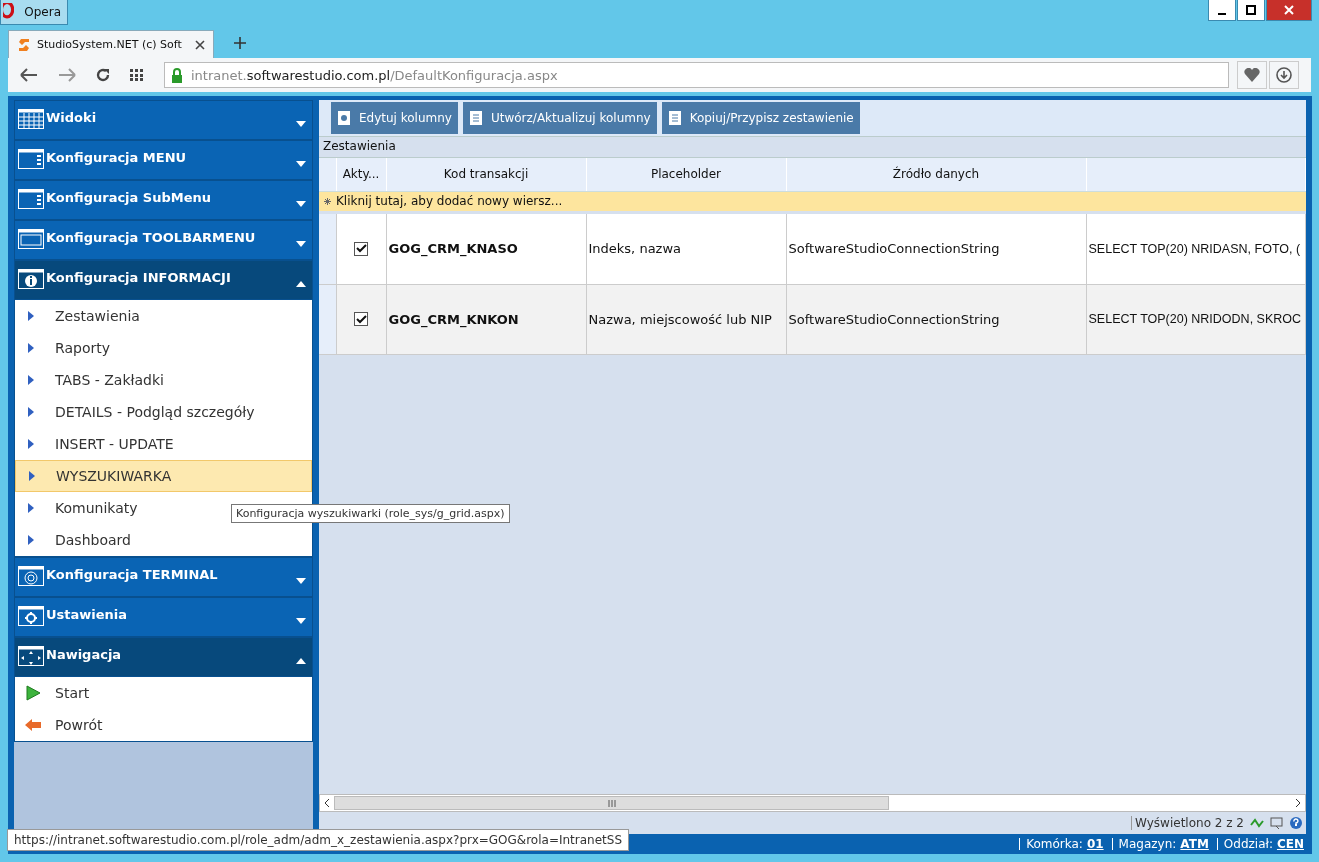  I want to click on toolbar-button: Edytuj kolumny, so click(394, 118).